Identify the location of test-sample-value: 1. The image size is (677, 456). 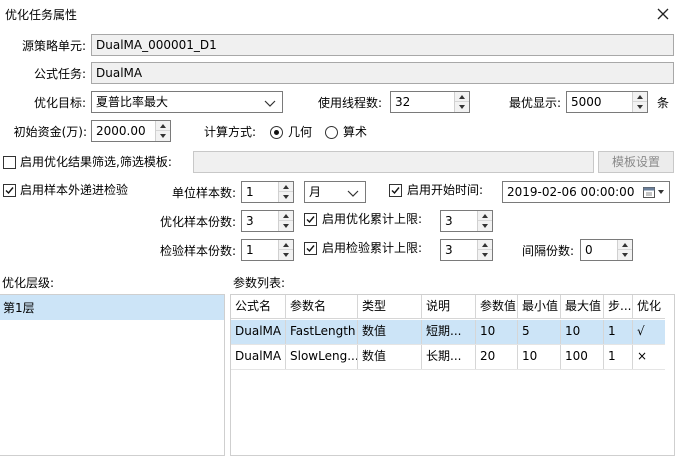
(250, 250).